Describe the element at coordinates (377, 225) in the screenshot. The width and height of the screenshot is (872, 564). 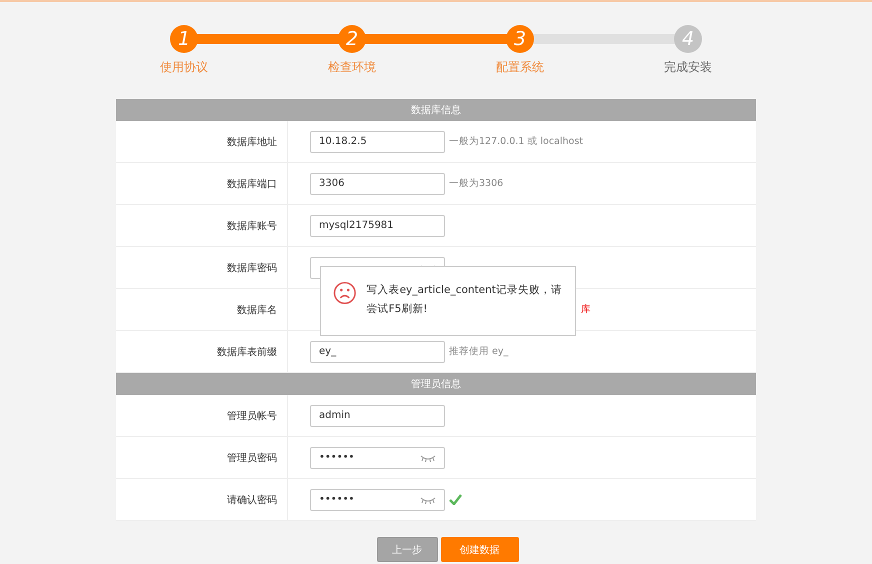
I see `input-field: mysql2175981` at that location.